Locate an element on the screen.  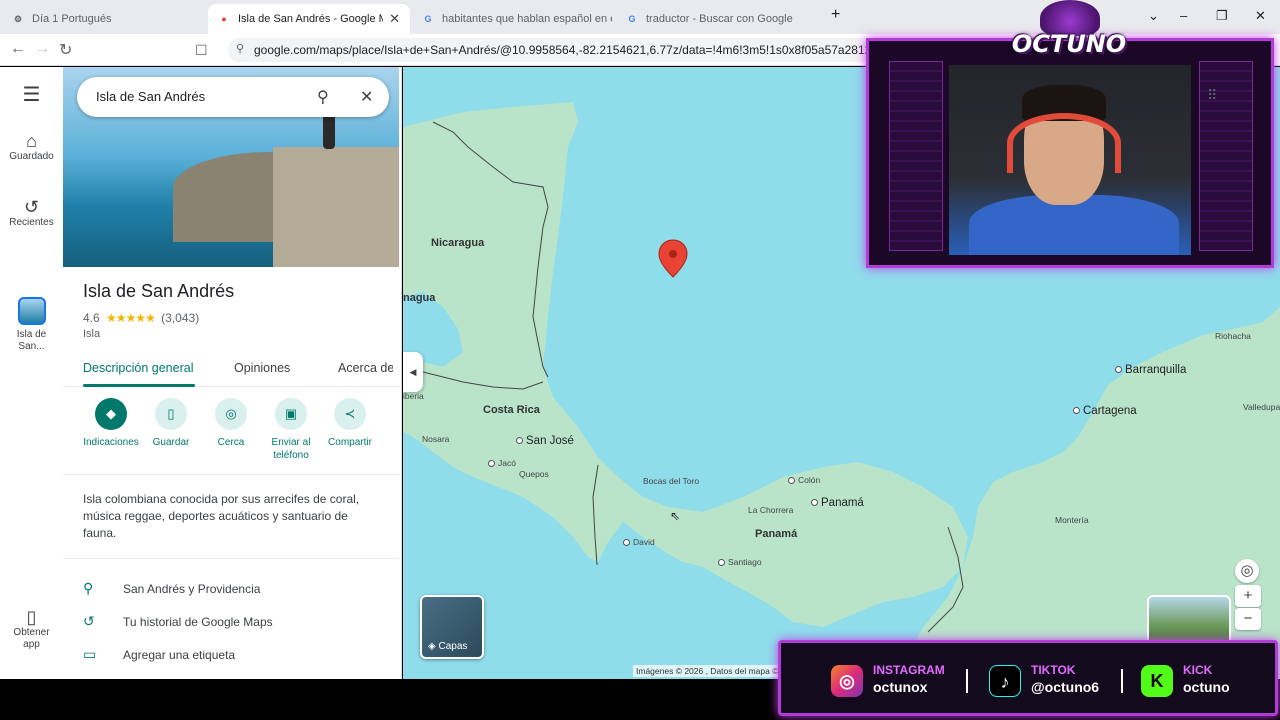
save-button: ▯ Guardar is located at coordinates (171, 423).